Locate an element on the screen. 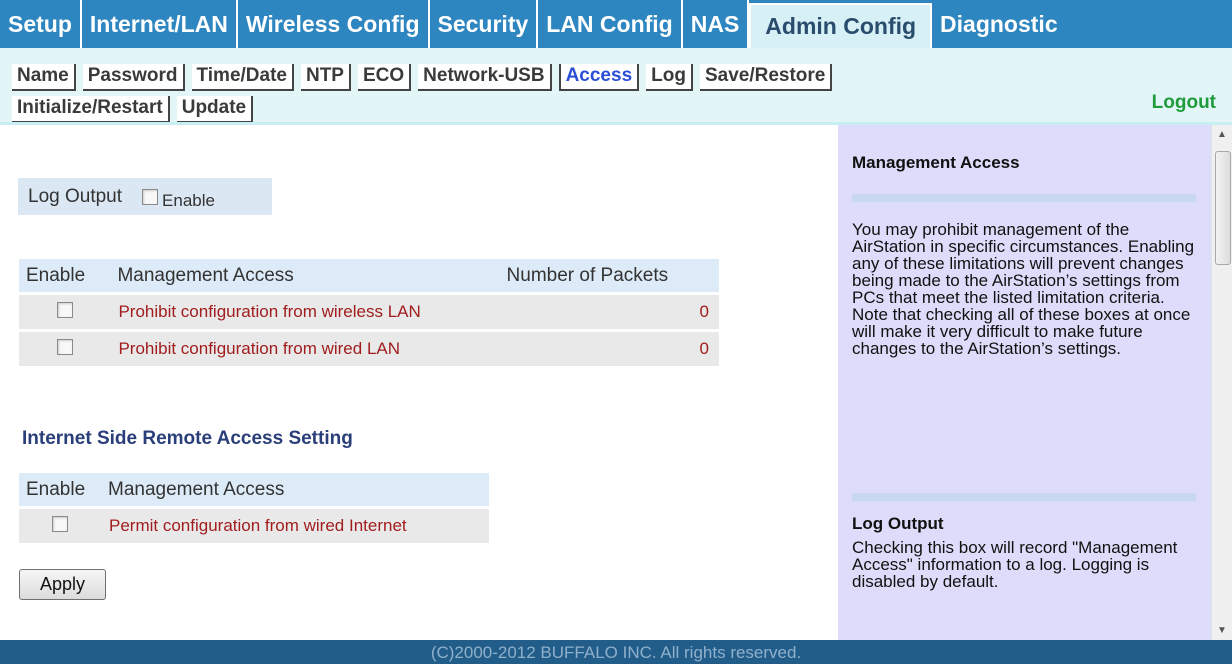 The height and width of the screenshot is (666, 1232). scroll-thumb is located at coordinates (1223, 208).